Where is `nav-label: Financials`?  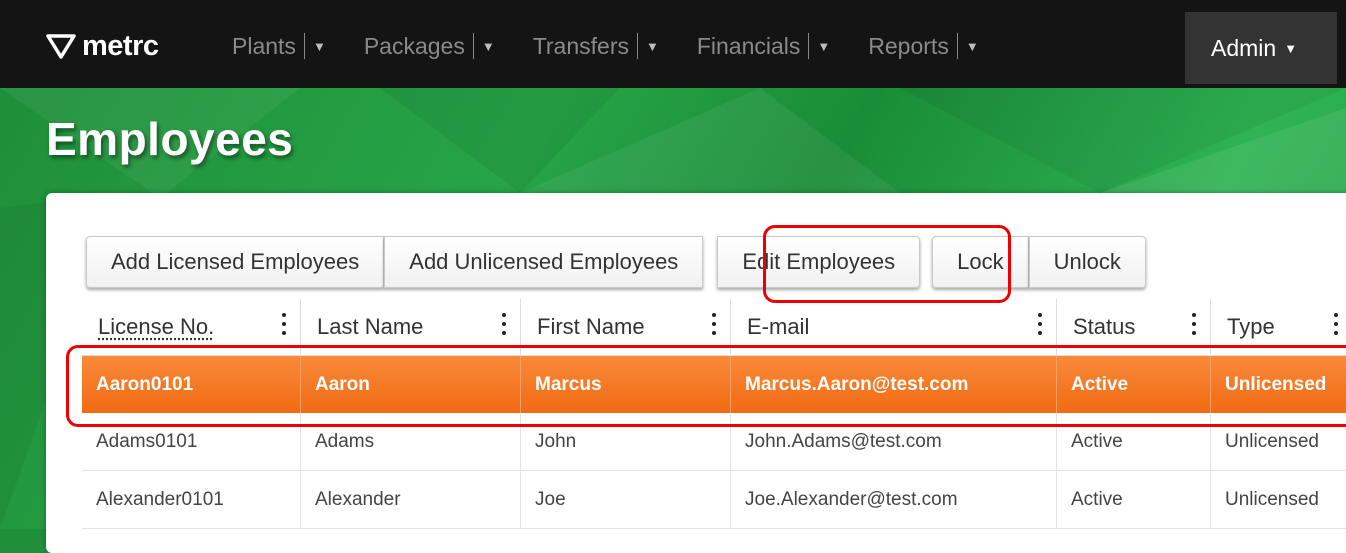 nav-label: Financials is located at coordinates (749, 46).